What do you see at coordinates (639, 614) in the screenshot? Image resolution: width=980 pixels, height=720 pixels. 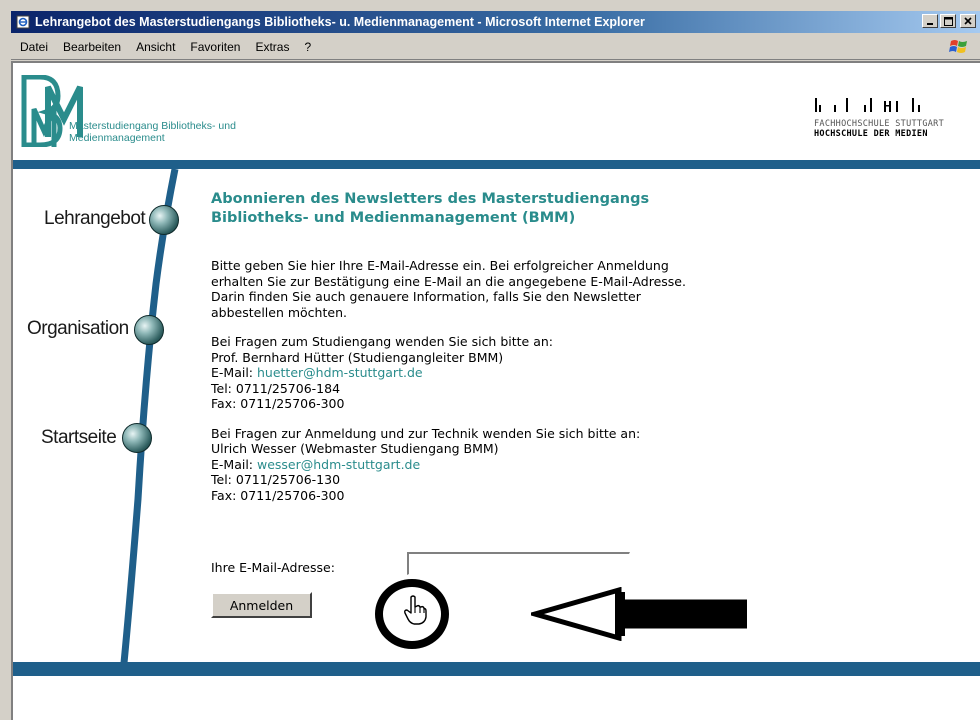 I see `pointer-arrow-icon` at bounding box center [639, 614].